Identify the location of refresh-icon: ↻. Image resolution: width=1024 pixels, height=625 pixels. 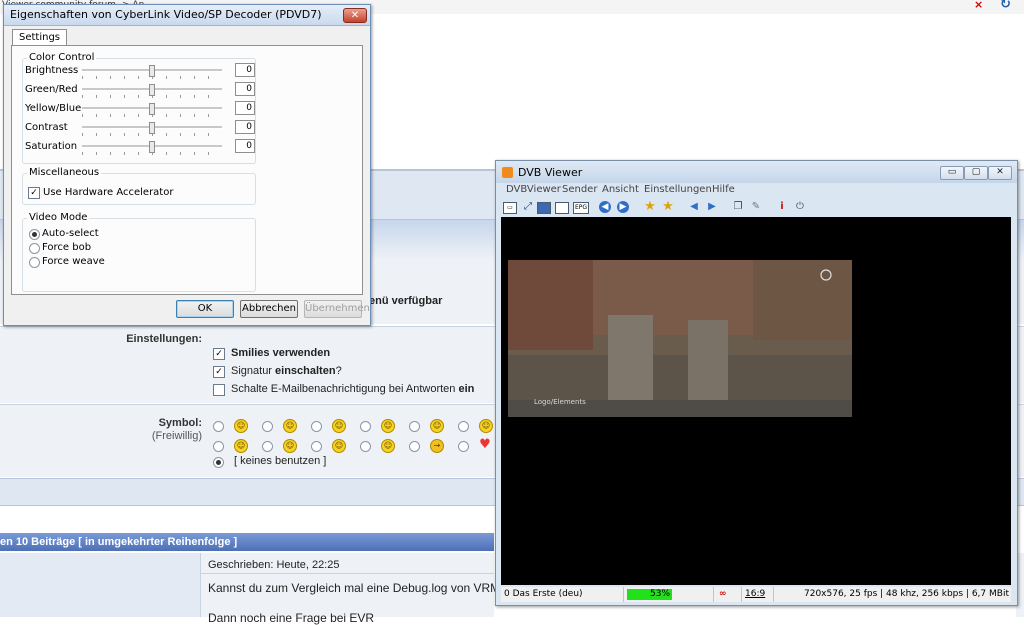
(1005, 6).